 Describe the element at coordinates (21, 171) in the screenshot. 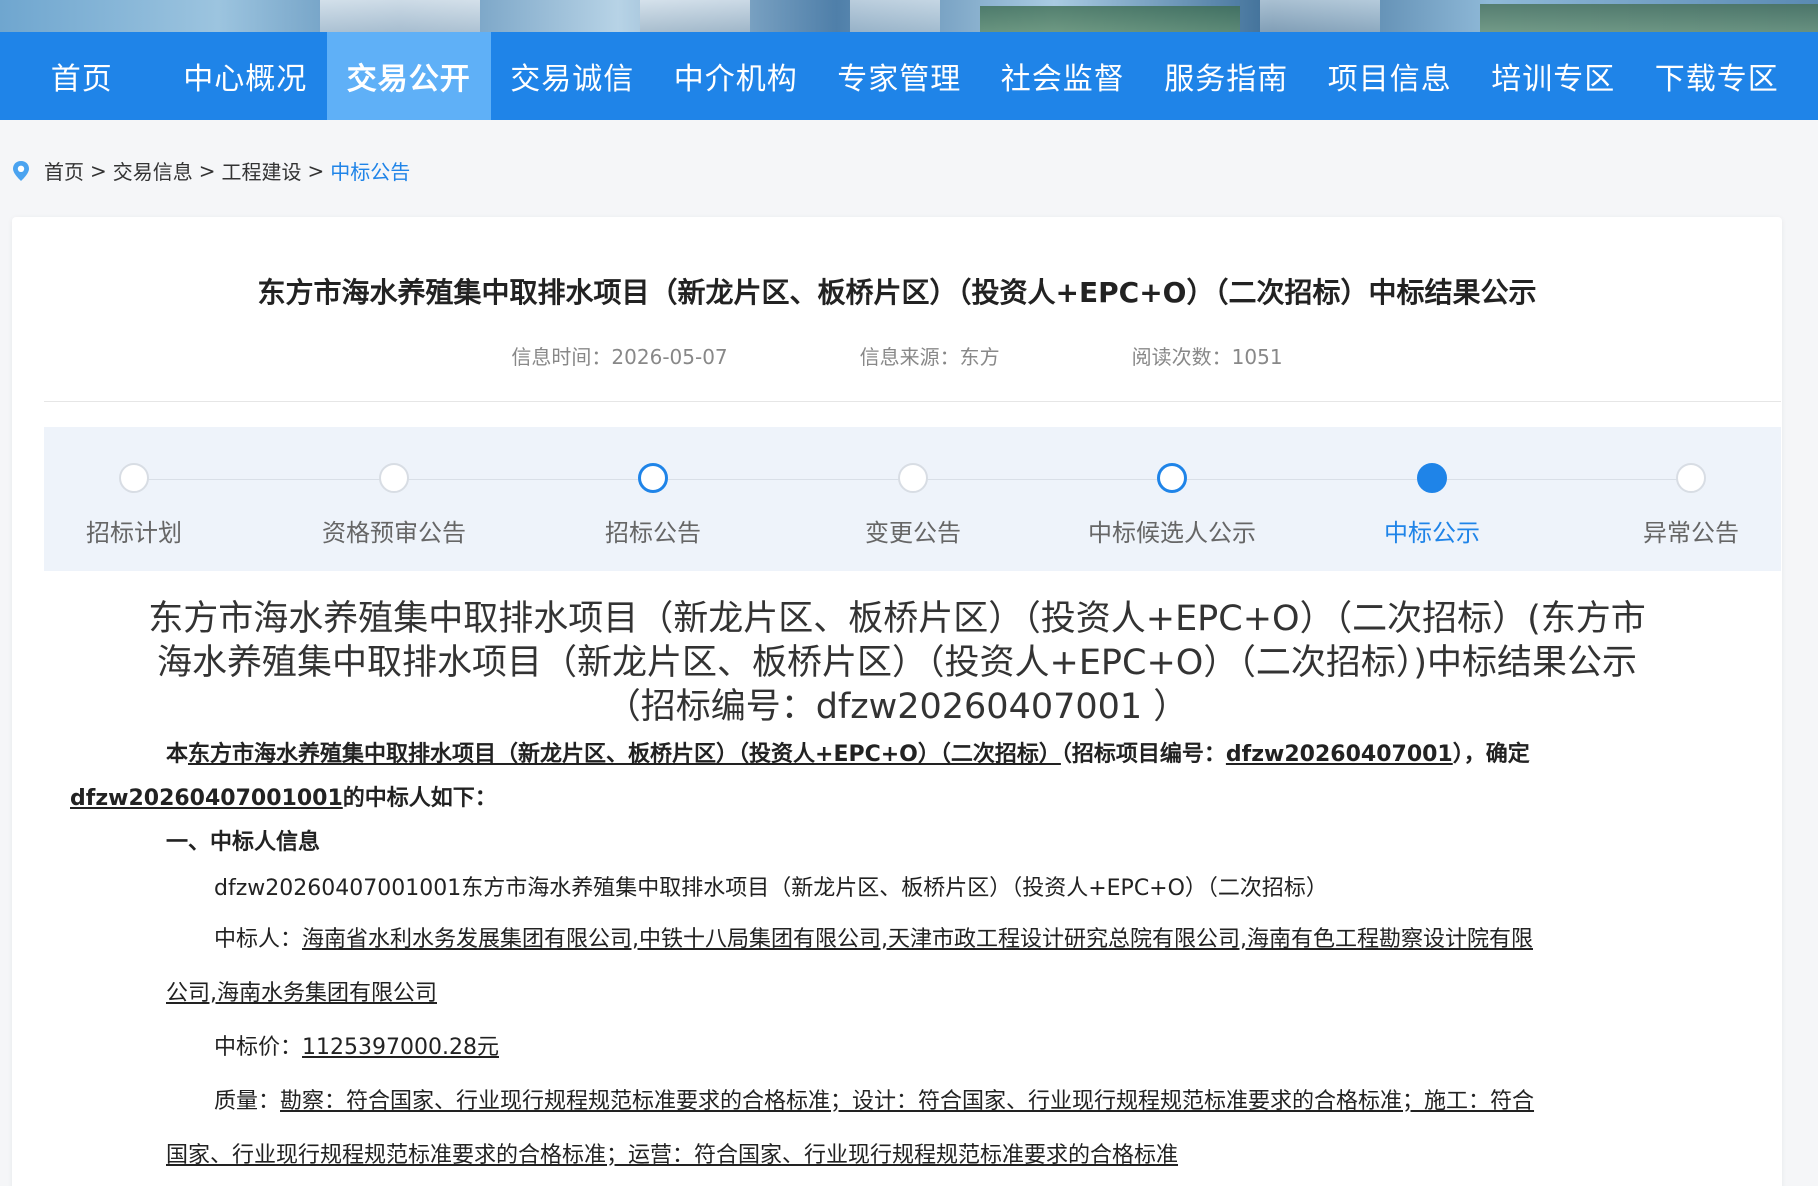

I see `location-pin-icon` at that location.